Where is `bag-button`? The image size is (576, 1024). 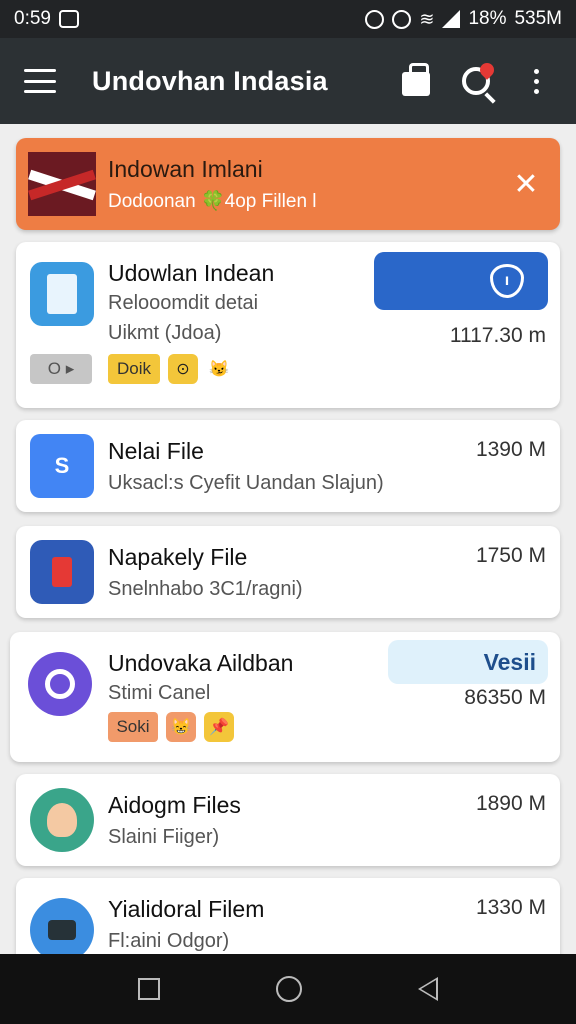 bag-button is located at coordinates (416, 81).